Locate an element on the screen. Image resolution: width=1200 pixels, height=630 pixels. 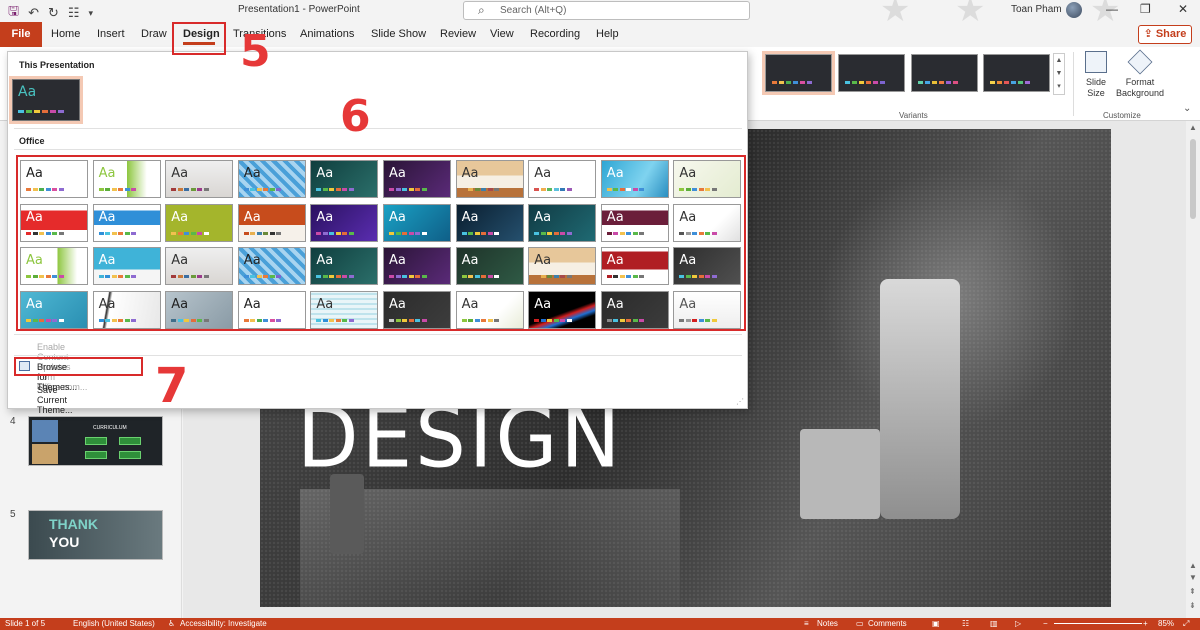
previous-slide-icon: ⇞ is located at coordinates (1192, 591).